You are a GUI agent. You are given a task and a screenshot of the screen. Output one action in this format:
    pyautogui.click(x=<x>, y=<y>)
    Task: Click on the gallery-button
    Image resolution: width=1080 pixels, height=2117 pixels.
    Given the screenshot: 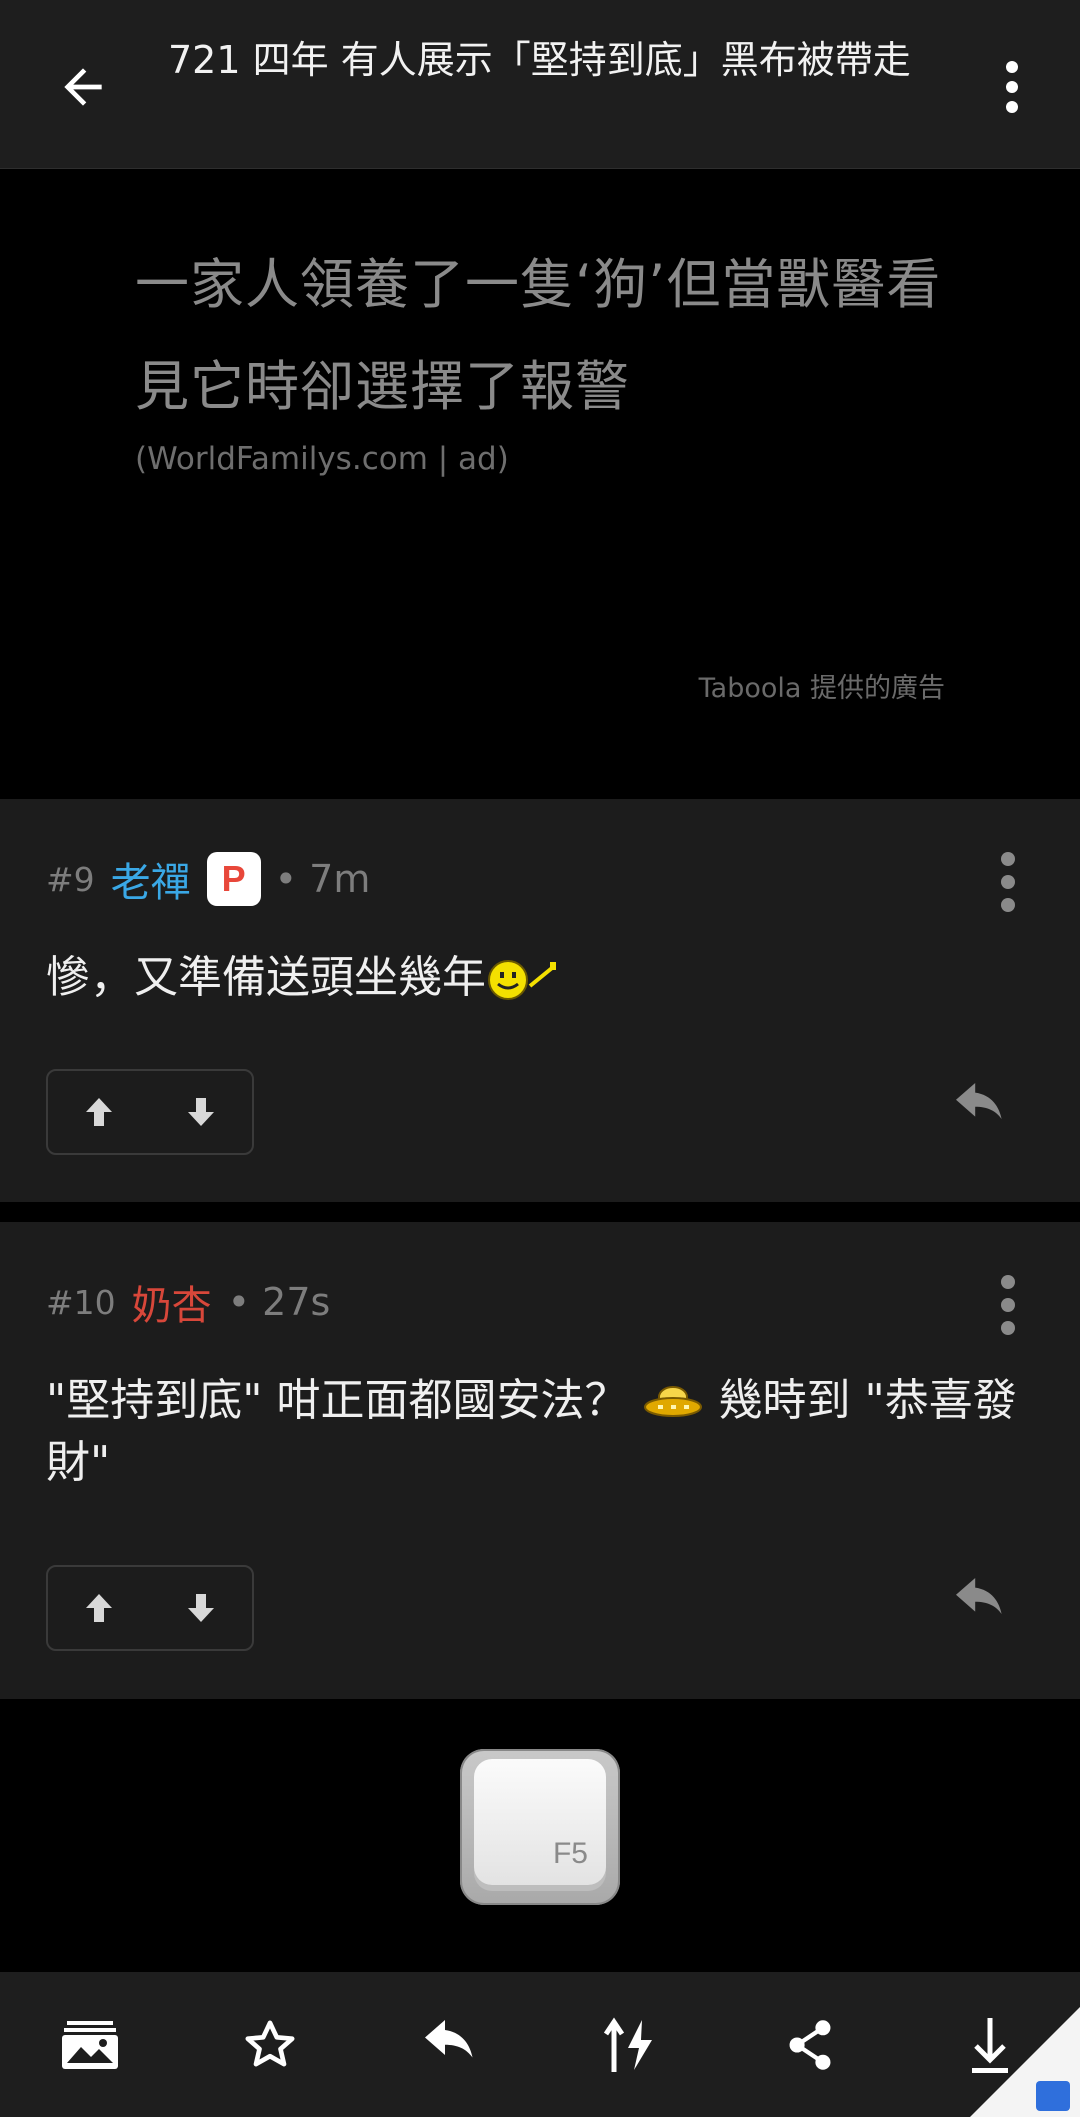 What is the action you would take?
    pyautogui.click(x=90, y=2045)
    